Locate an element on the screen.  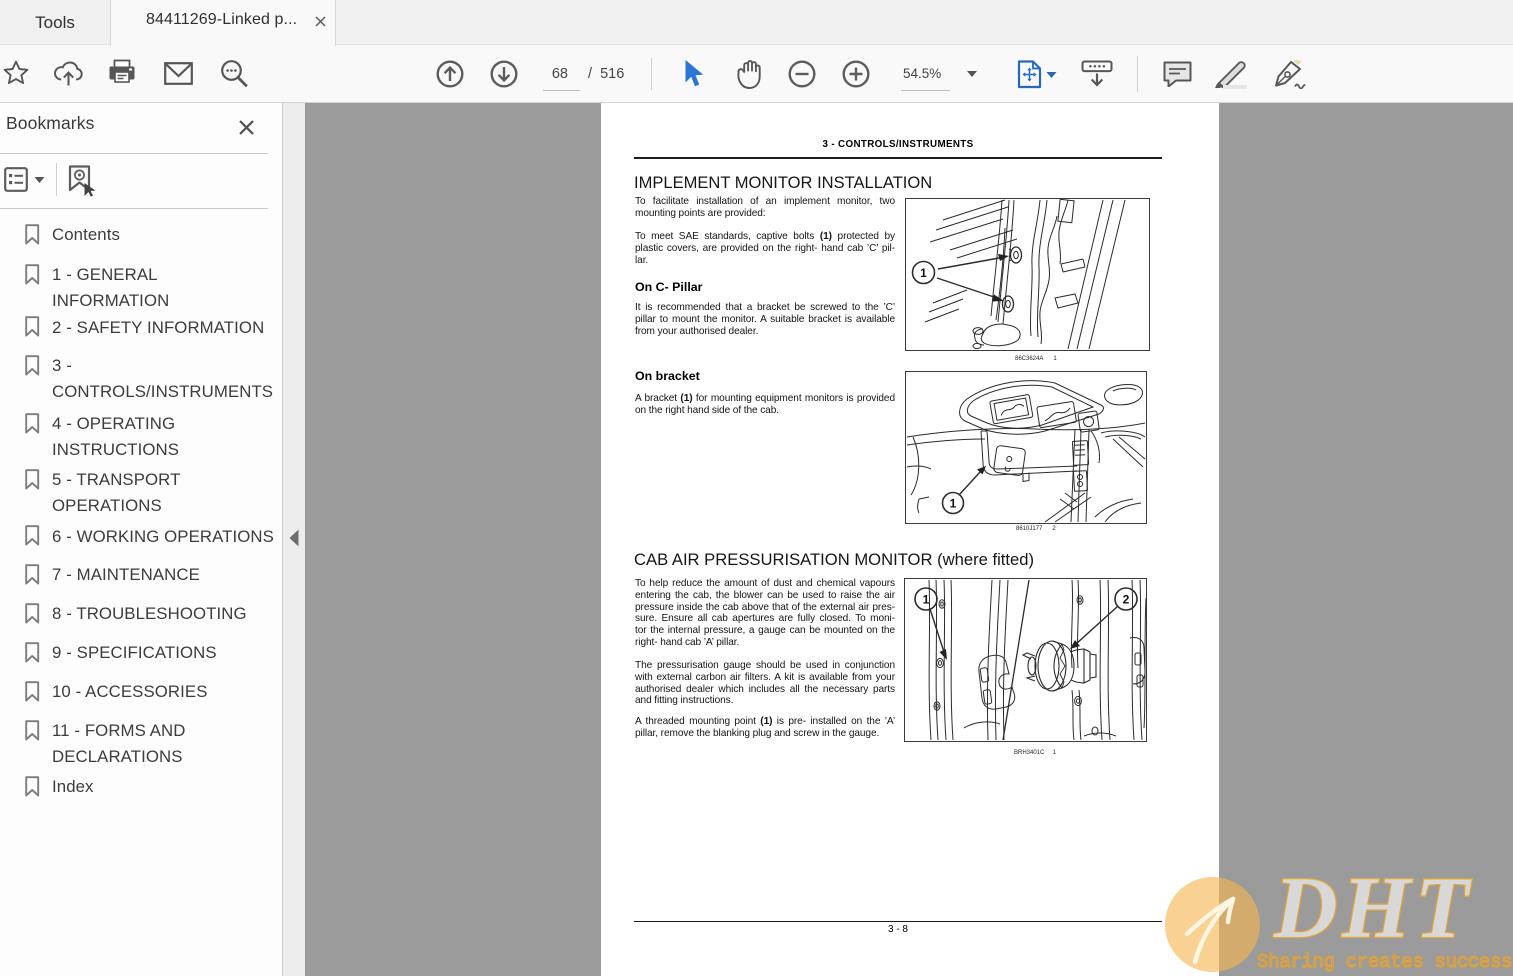
svg-text: DHT is located at coordinates (1373, 913).